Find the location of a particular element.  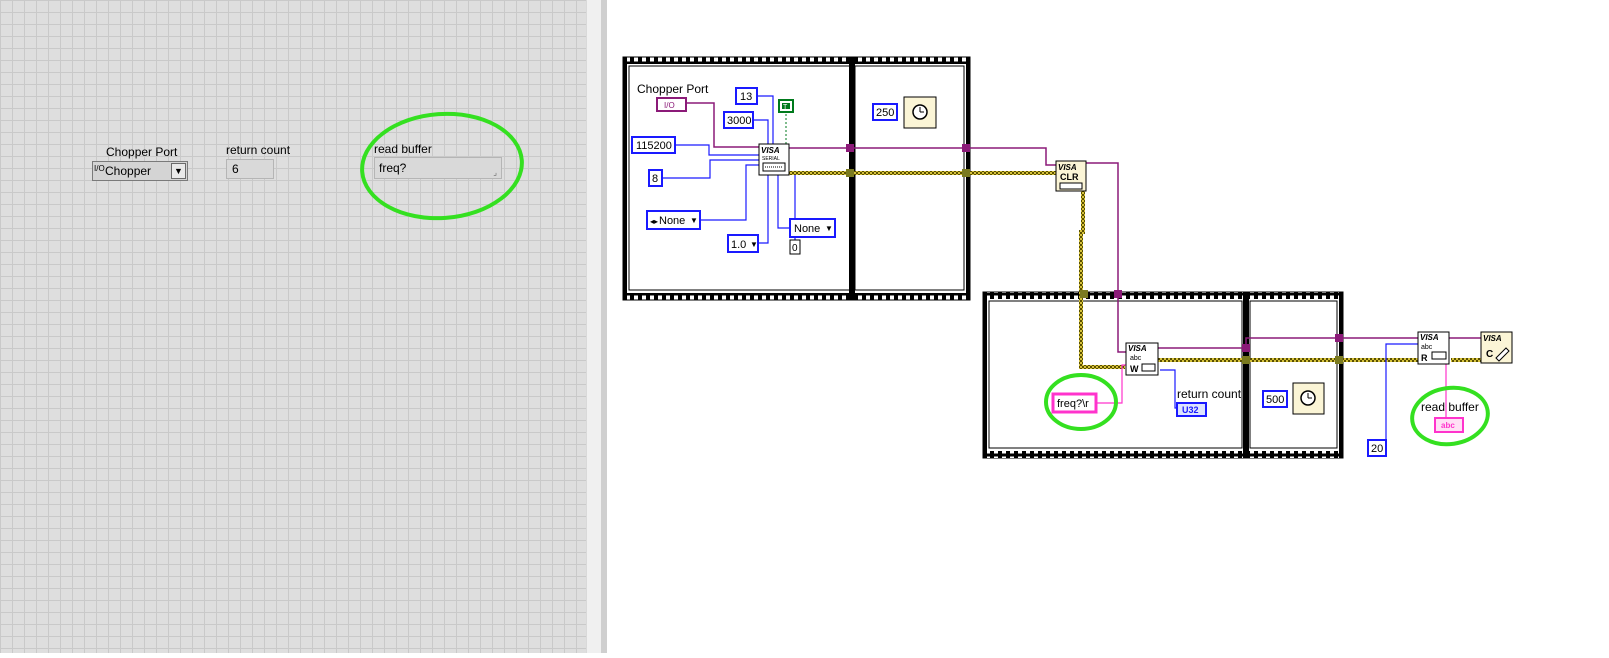

const-20-text: 20 is located at coordinates (1377, 449).